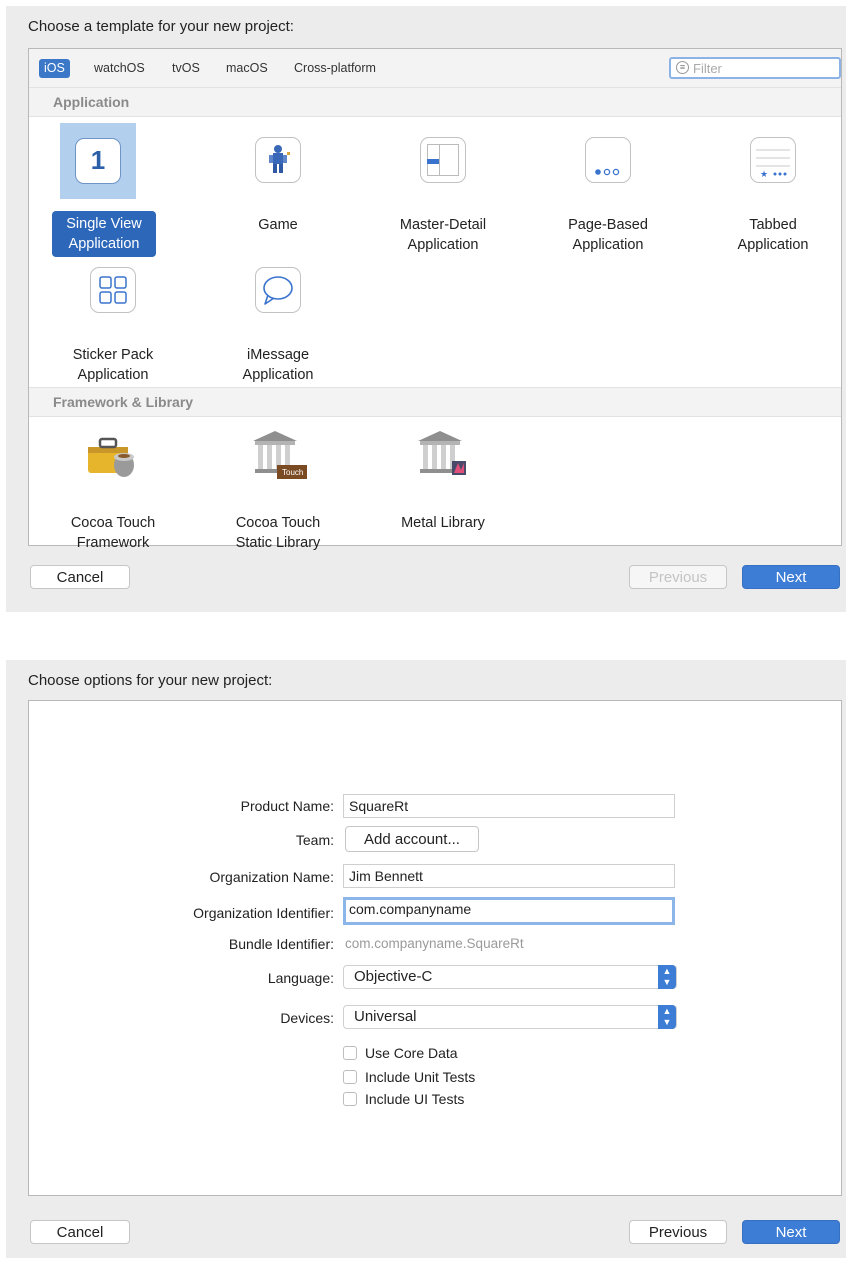 This screenshot has width=852, height=1262. Describe the element at coordinates (443, 457) in the screenshot. I see `metal-library-icon` at that location.